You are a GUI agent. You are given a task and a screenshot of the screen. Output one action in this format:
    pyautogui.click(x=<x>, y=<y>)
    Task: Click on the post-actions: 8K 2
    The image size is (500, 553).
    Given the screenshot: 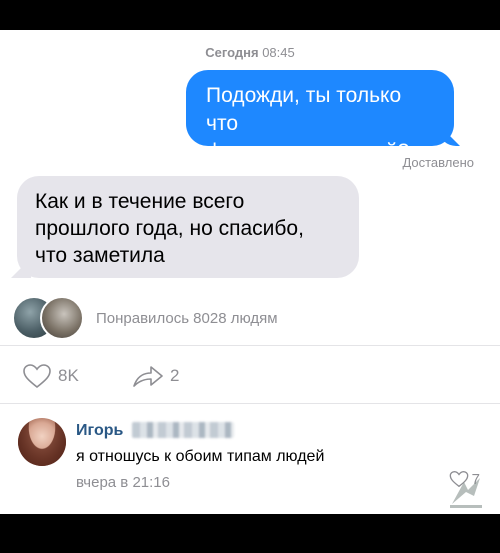 What is the action you would take?
    pyautogui.click(x=172, y=377)
    